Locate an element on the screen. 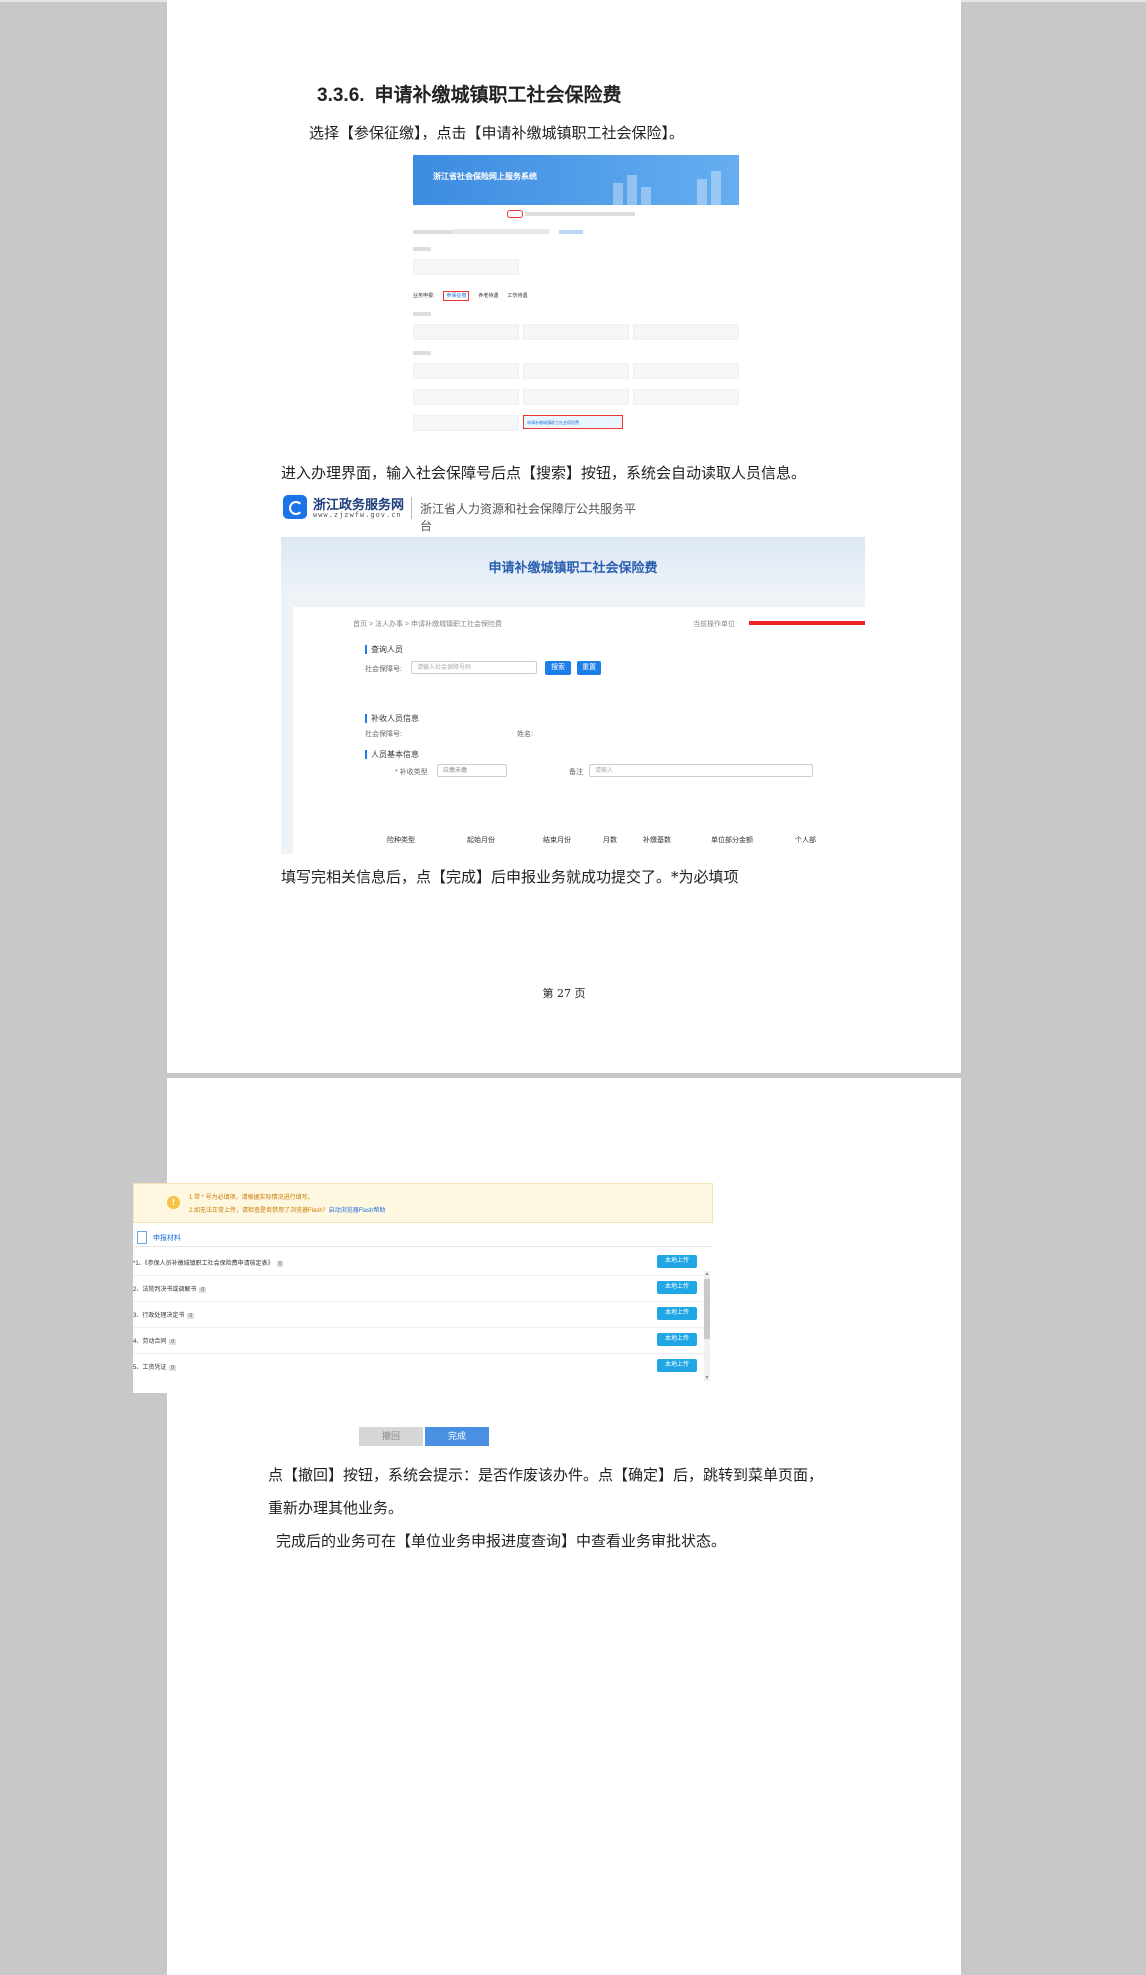 Image resolution: width=1146 pixels, height=1975 pixels. section-query: 查询人员 is located at coordinates (384, 649).